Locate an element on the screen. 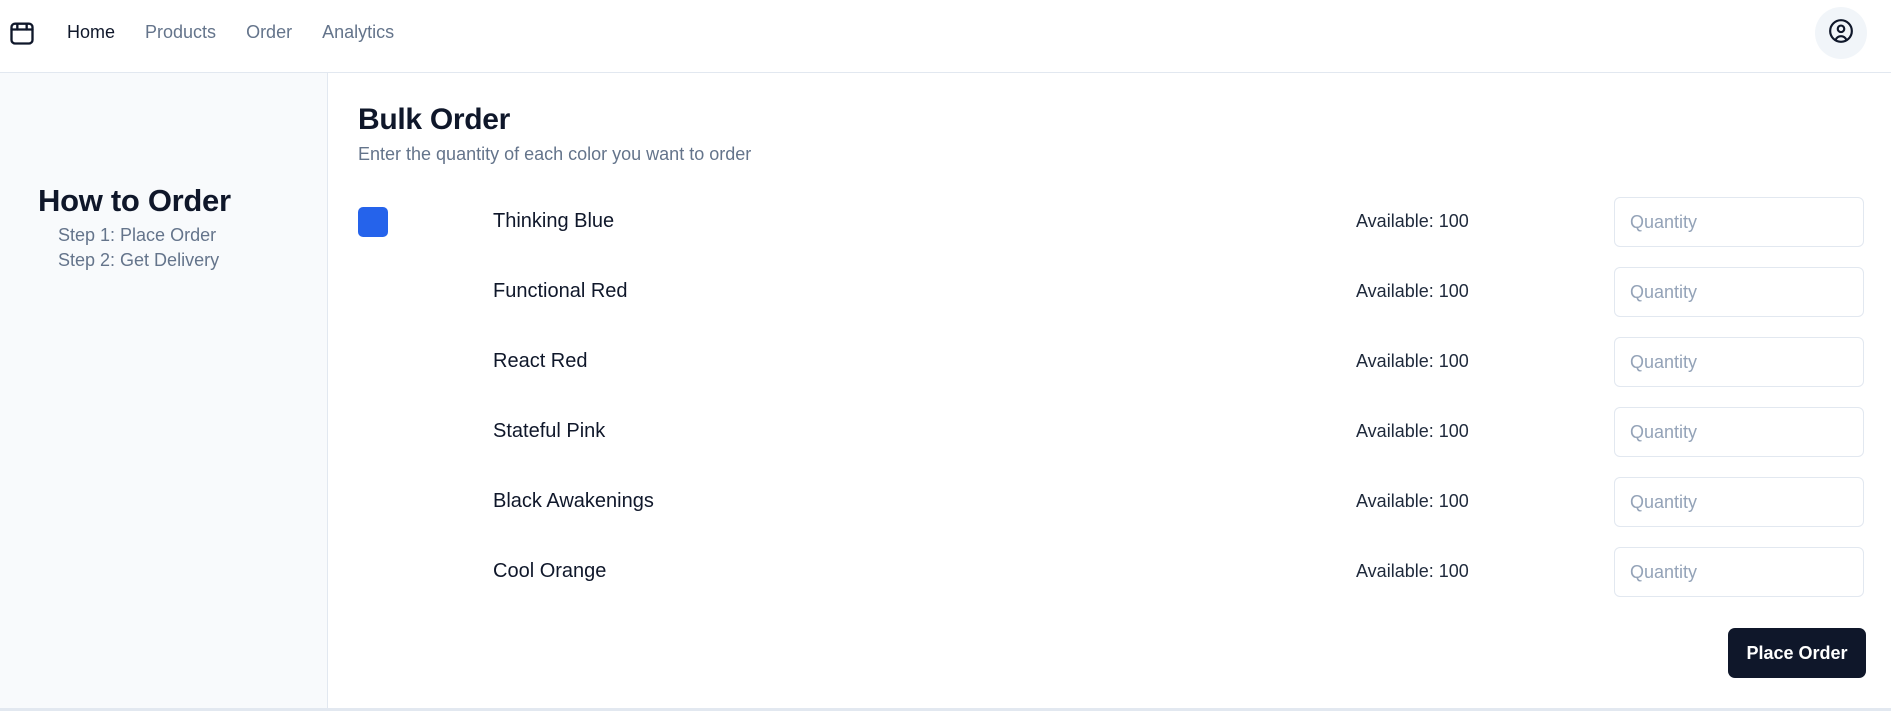 Image resolution: width=1891 pixels, height=711 pixels. product-row: Black Awakenings Available: 100 is located at coordinates (1112, 502).